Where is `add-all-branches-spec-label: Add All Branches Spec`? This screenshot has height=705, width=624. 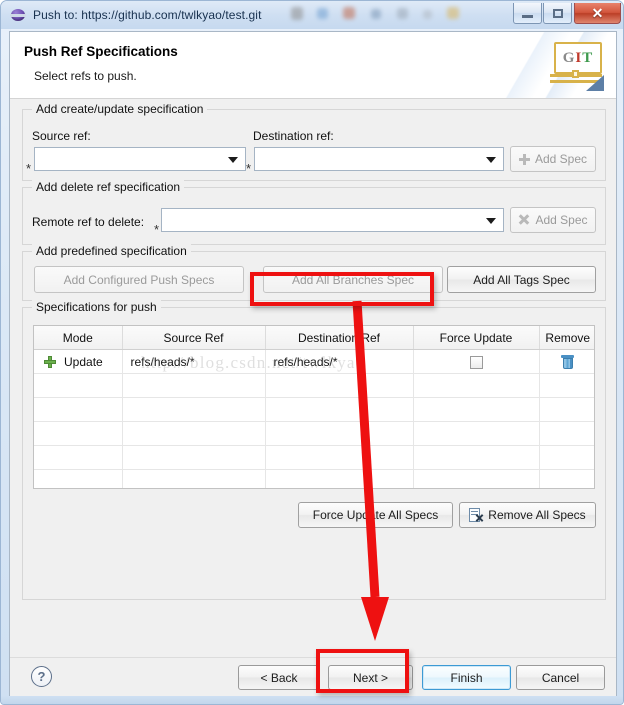
add-all-branches-spec-label: Add All Branches Spec is located at coordinates (353, 279).